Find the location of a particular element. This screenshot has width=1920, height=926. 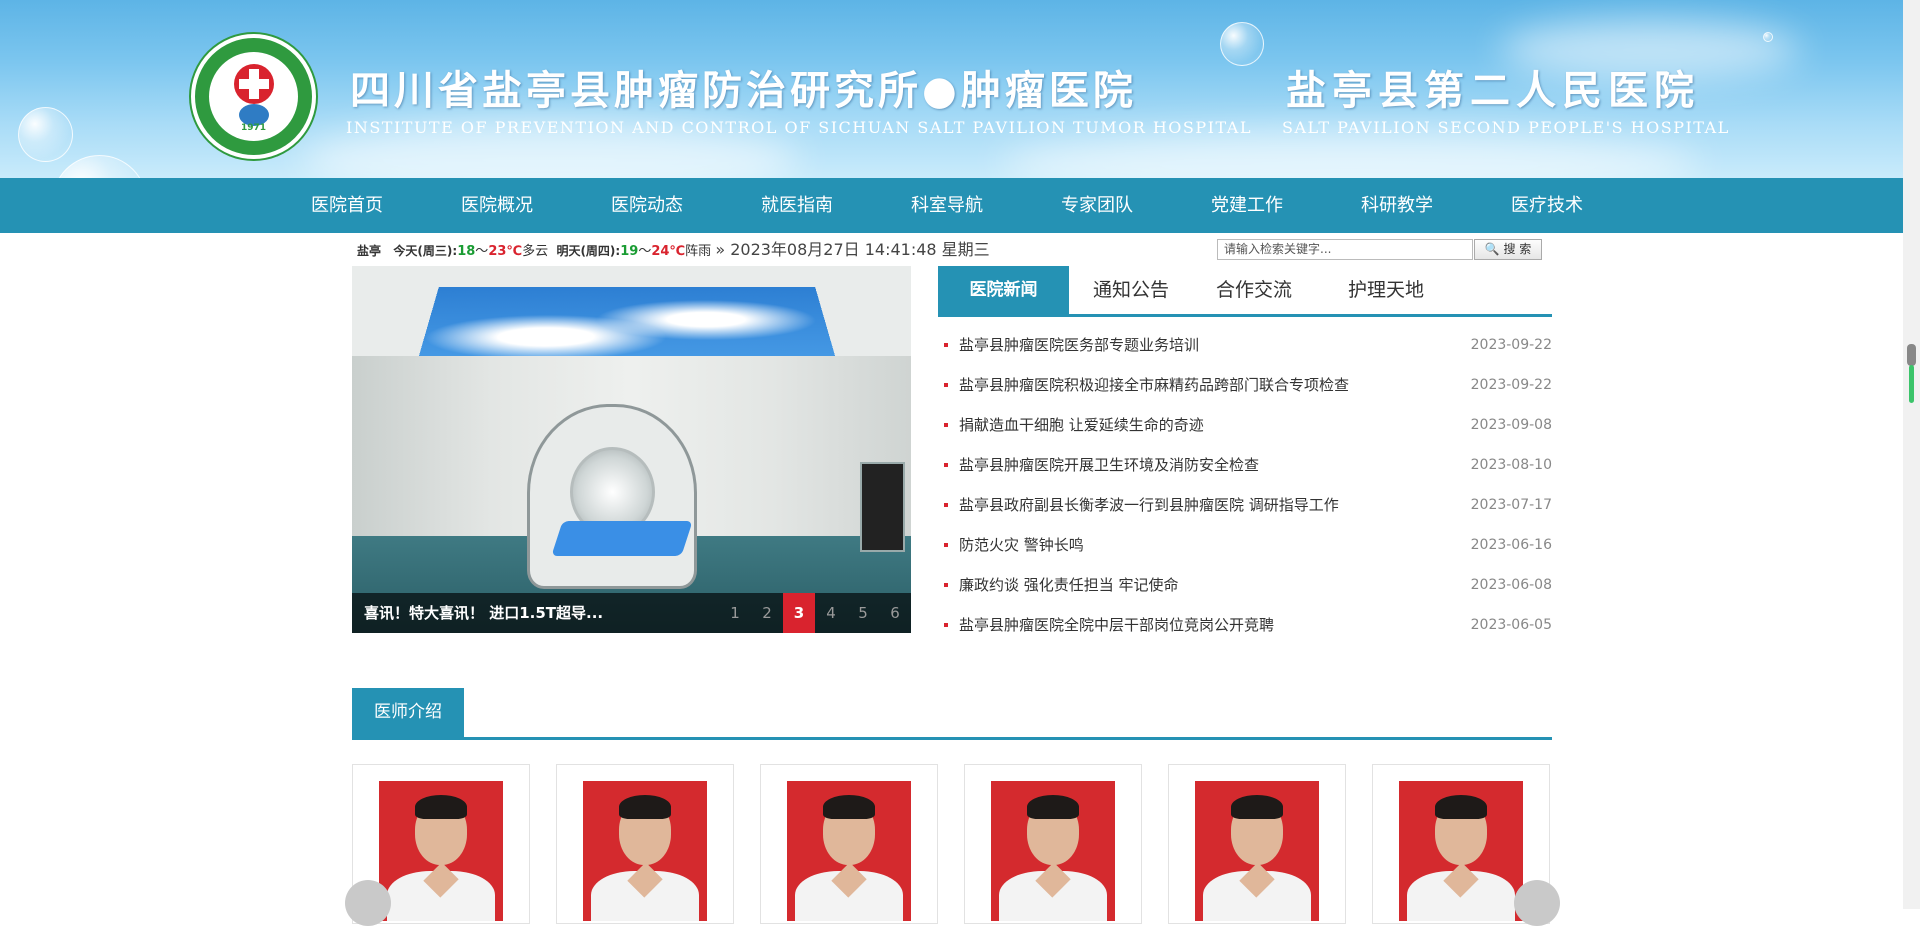

doctors-section-header: 医师介绍 is located at coordinates (952, 714).